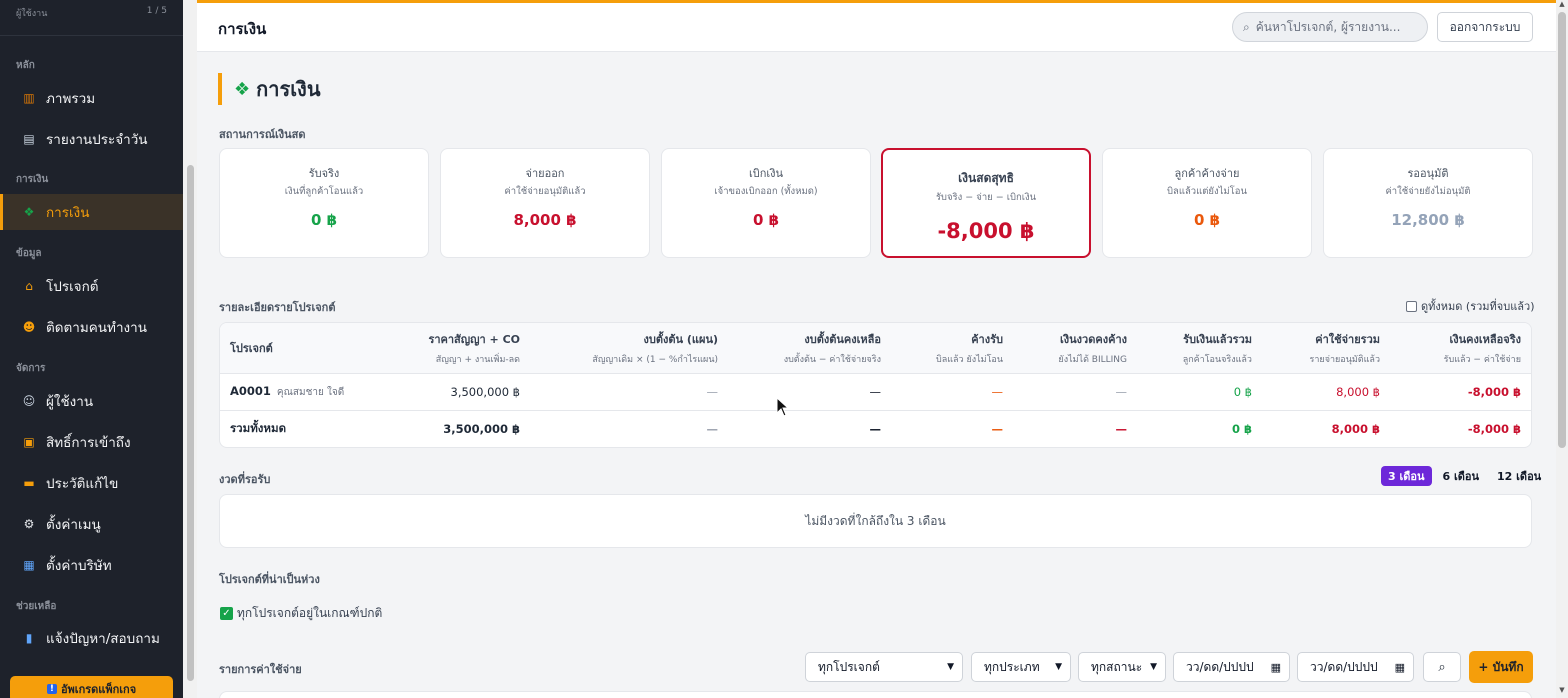 Image resolution: width=1568 pixels, height=698 pixels. What do you see at coordinates (242, 29) in the screenshot?
I see `page-title: การเงิน` at bounding box center [242, 29].